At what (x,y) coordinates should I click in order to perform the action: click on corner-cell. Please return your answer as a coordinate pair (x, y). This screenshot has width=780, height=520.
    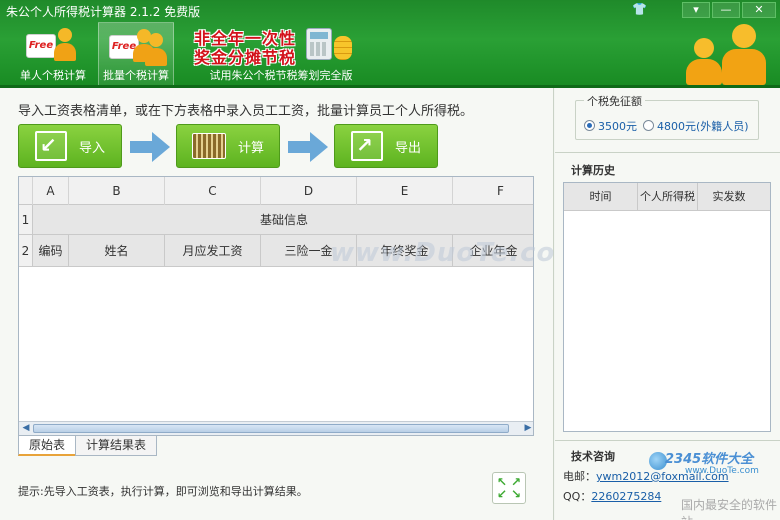
    Looking at the image, I should click on (26, 191).